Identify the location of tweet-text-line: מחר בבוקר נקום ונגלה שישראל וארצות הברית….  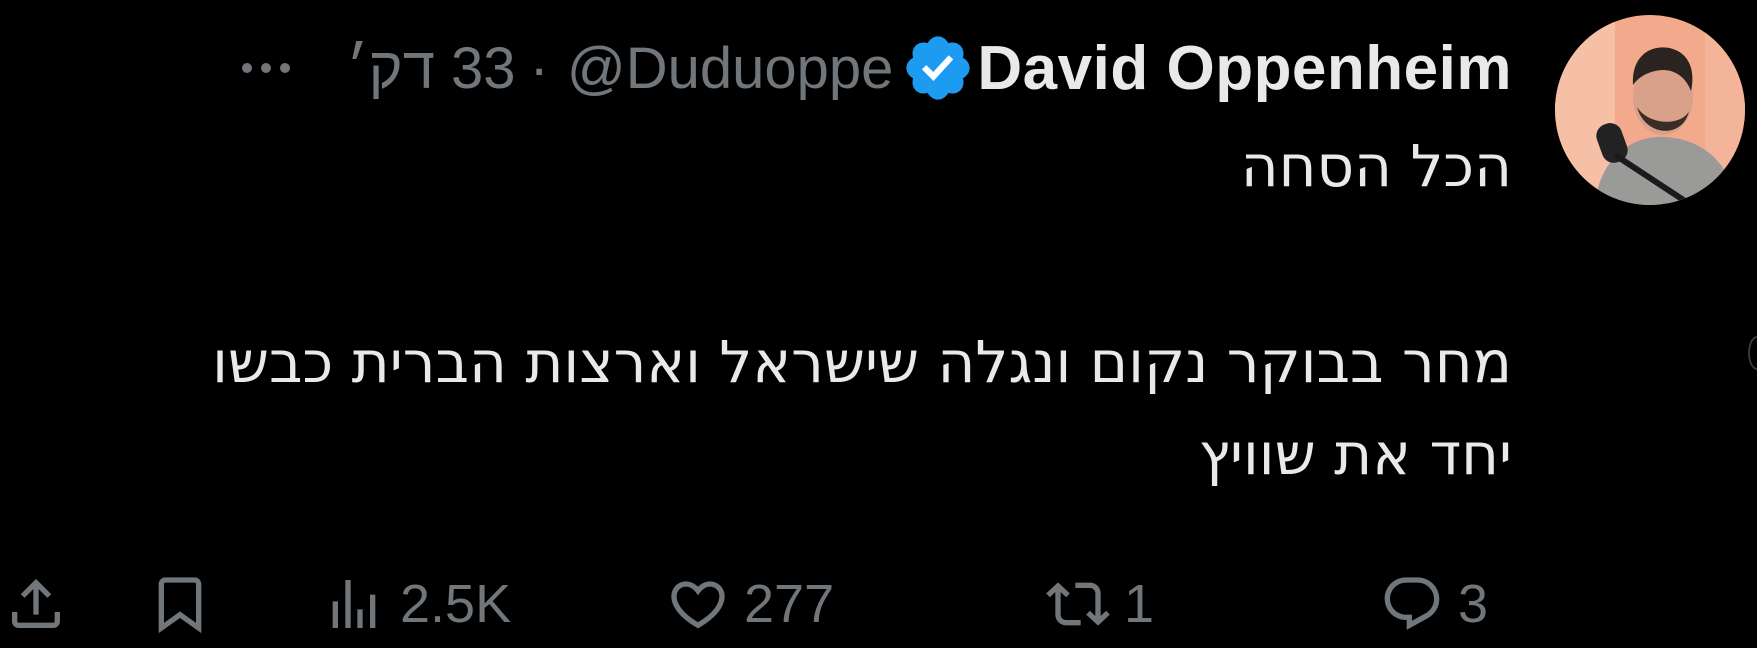
(862, 362).